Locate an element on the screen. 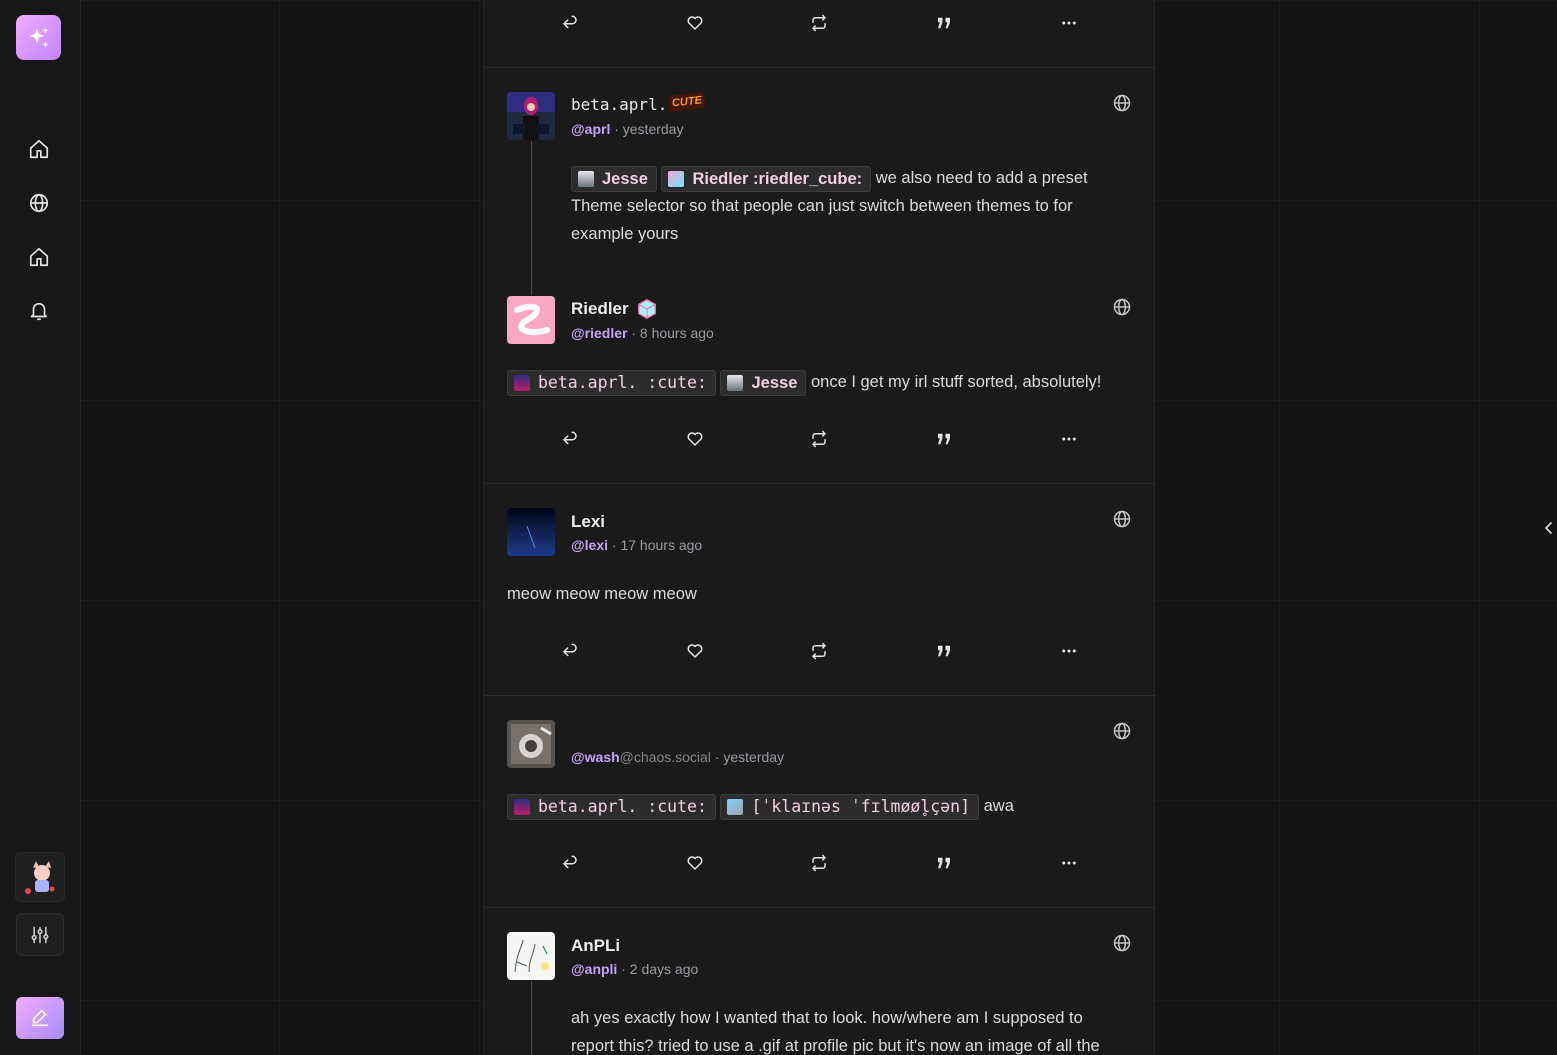  post-content: meow meow meow meow is located at coordinates (822, 594).